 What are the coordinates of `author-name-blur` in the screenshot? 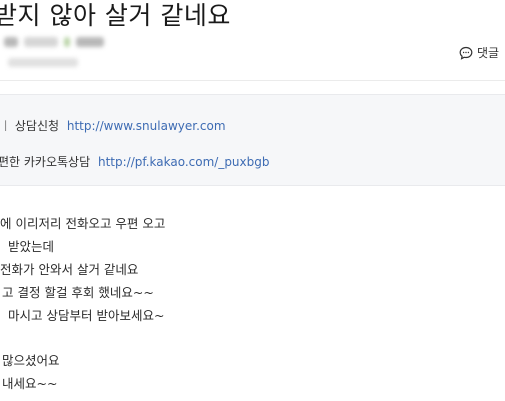 It's located at (41, 42).